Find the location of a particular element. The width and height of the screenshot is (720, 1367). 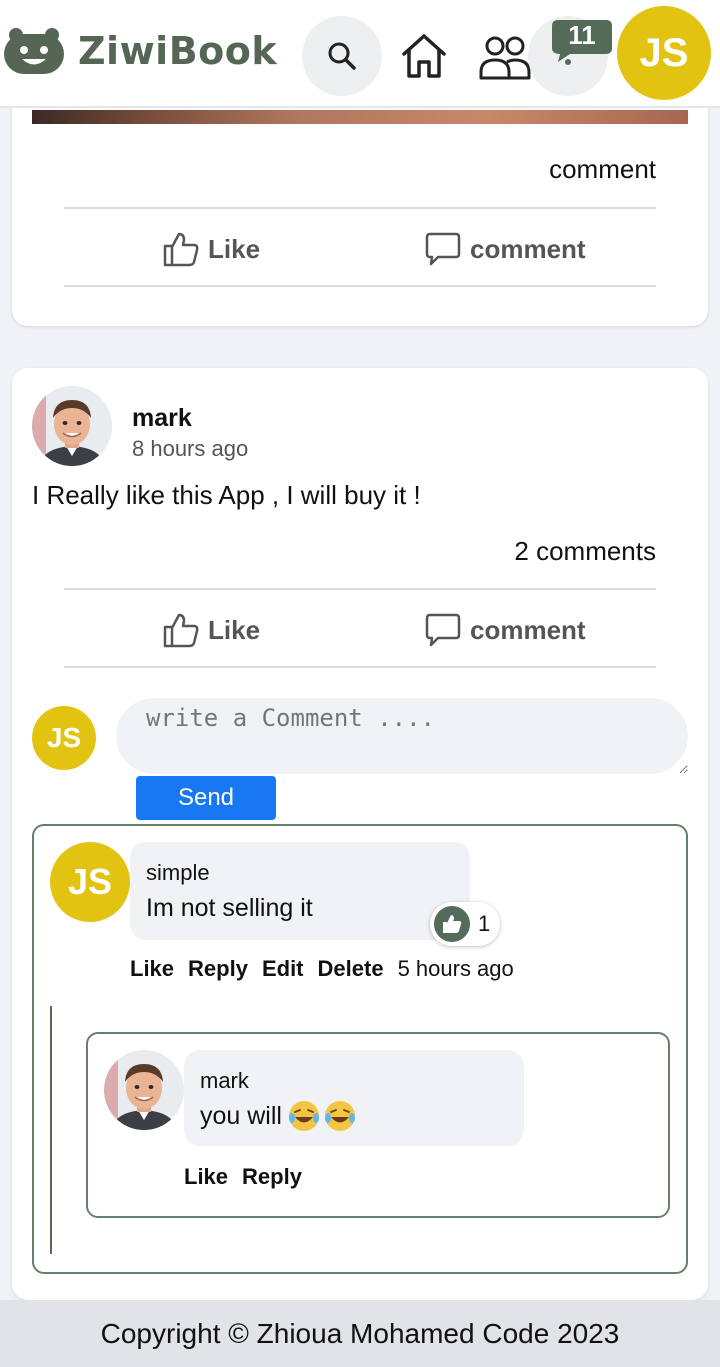

ziwi-face-icon is located at coordinates (34, 51).